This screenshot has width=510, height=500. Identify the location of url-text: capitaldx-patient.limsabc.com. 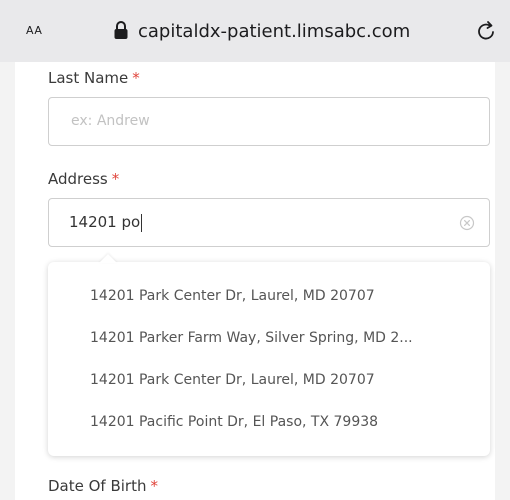
(274, 31).